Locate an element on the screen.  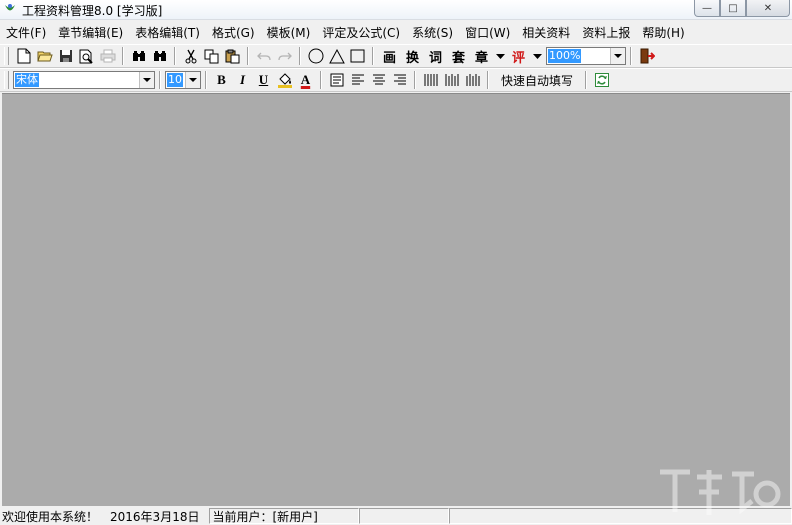
status-date: 2016年3月18日 is located at coordinates (155, 516).